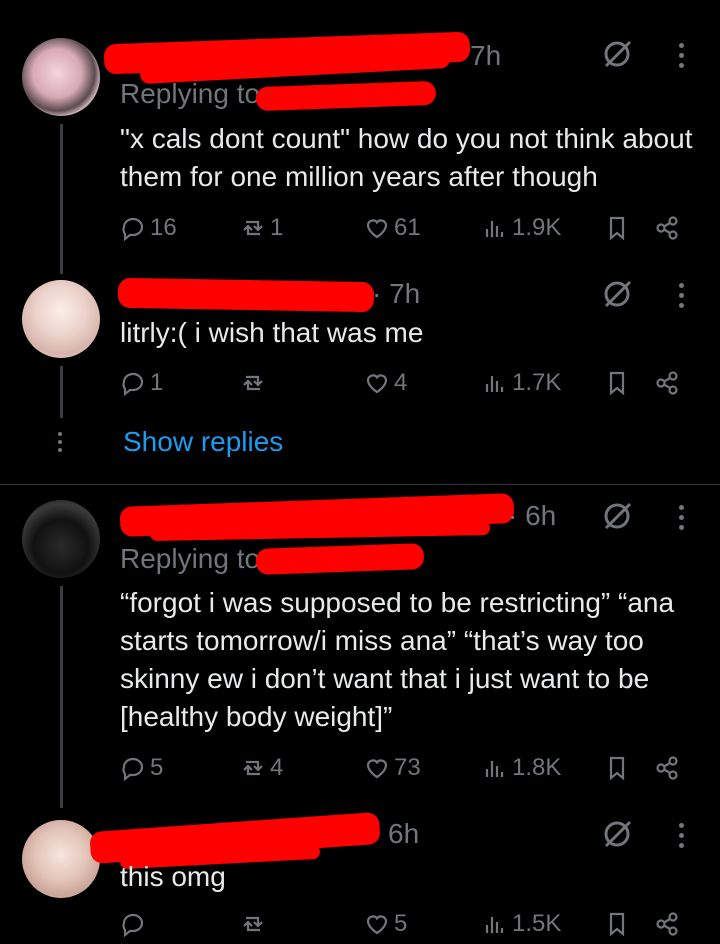 This screenshot has height=944, width=720. Describe the element at coordinates (403, 834) in the screenshot. I see `post-time: 6h` at that location.